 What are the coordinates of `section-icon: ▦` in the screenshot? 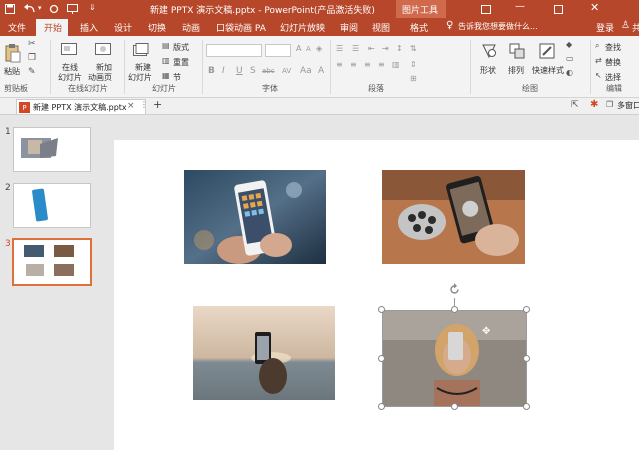 It's located at (166, 75).